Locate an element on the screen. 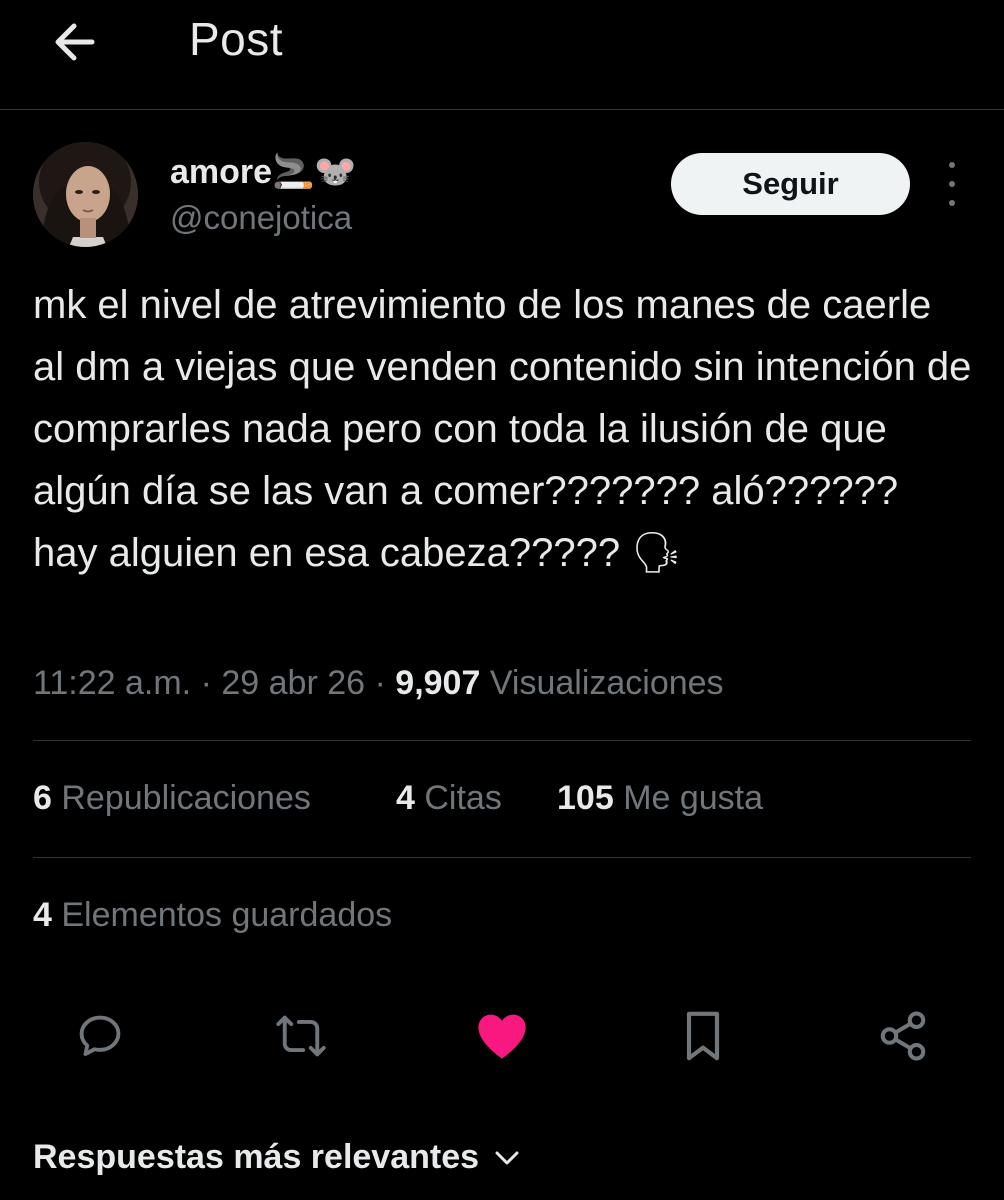 The height and width of the screenshot is (1200, 1004). replies-sort-dropdown: Respuestas más relevantes is located at coordinates (277, 1157).